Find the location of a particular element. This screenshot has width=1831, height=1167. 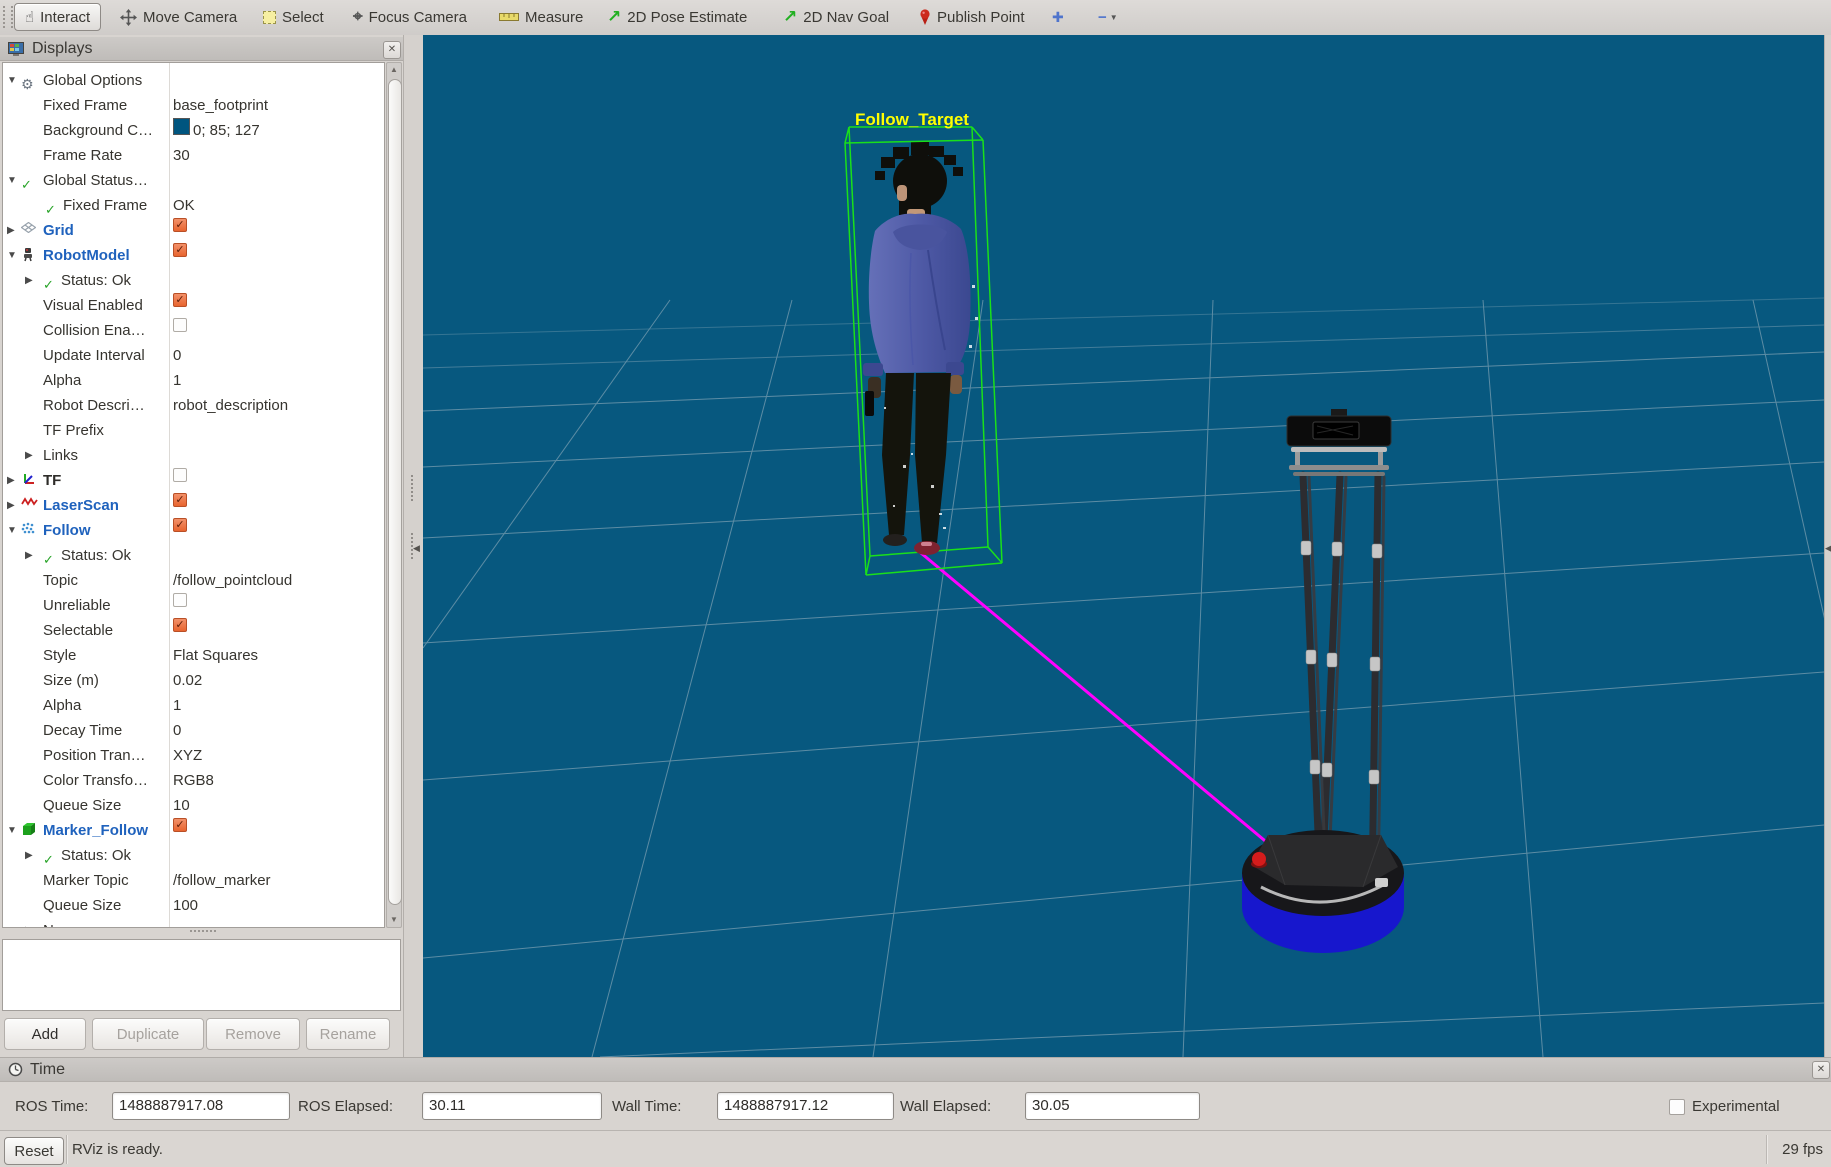

displays-vertical-scrollbar: ▲ ▼ is located at coordinates (394, 495).